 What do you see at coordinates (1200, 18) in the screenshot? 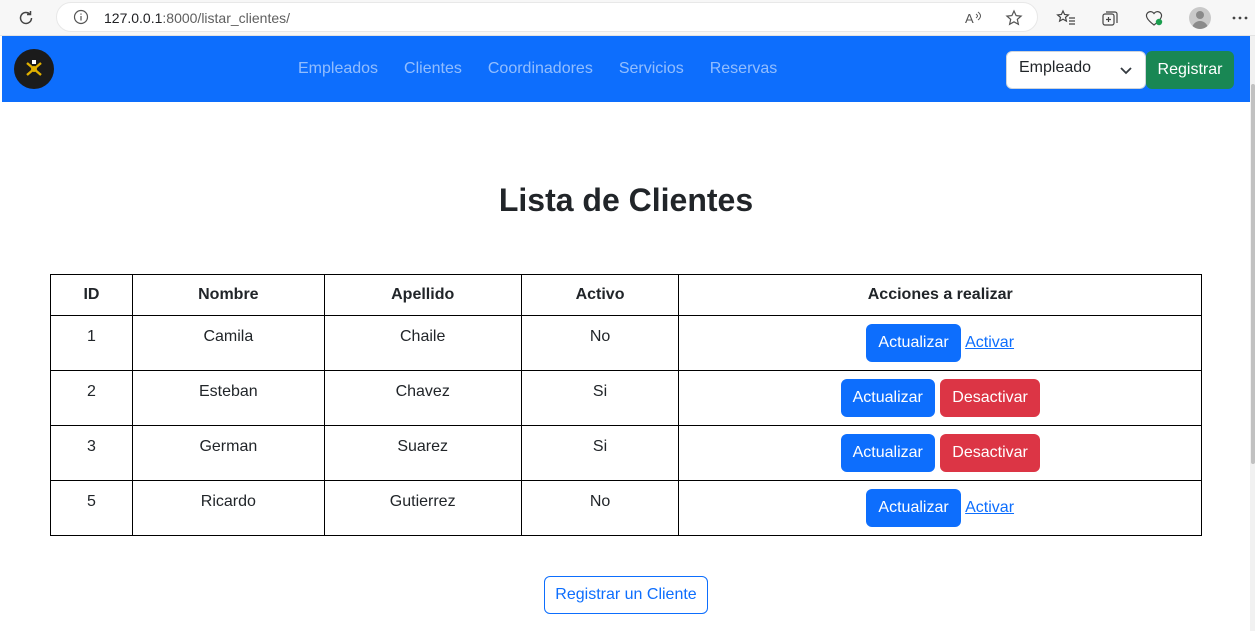
I see `profile-avatar-icon` at bounding box center [1200, 18].